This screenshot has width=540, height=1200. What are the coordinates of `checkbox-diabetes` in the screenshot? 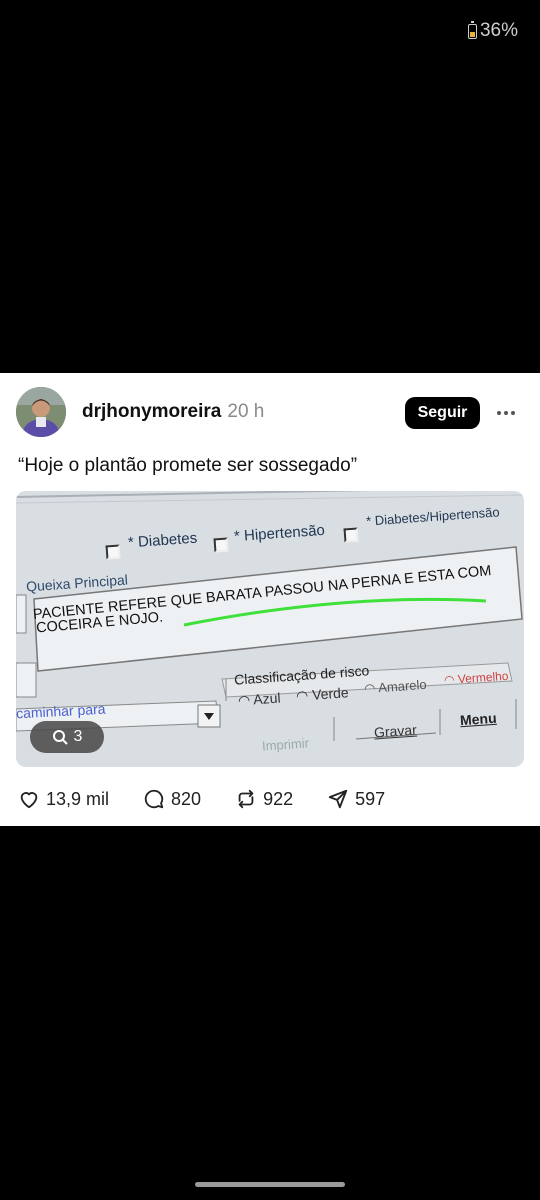 It's located at (113, 552).